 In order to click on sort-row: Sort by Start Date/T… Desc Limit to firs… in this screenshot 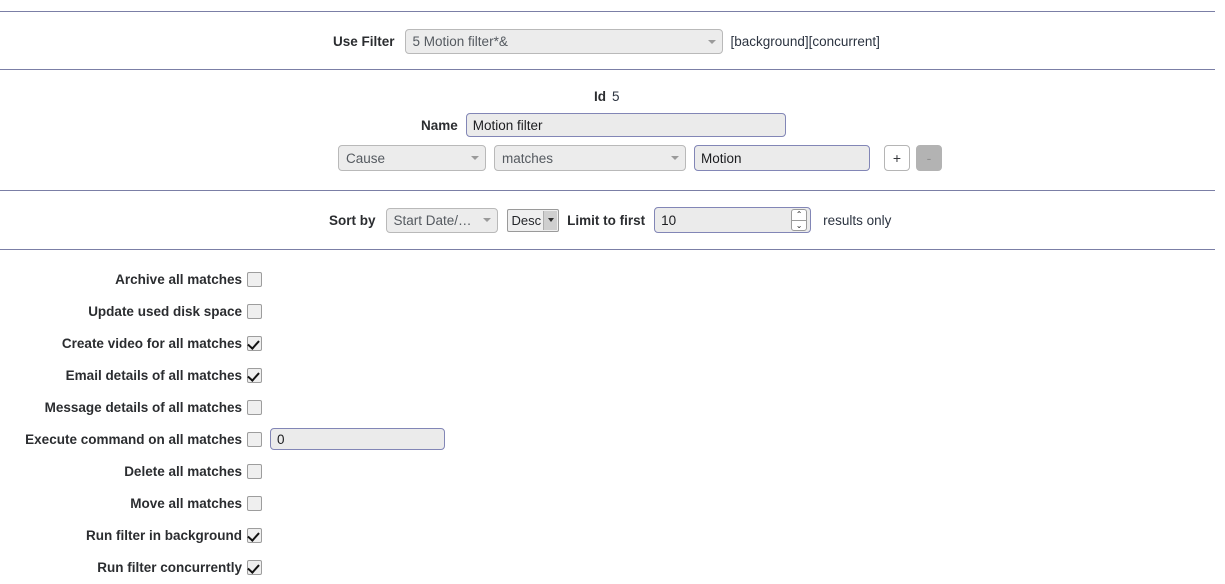, I will do `click(610, 220)`.